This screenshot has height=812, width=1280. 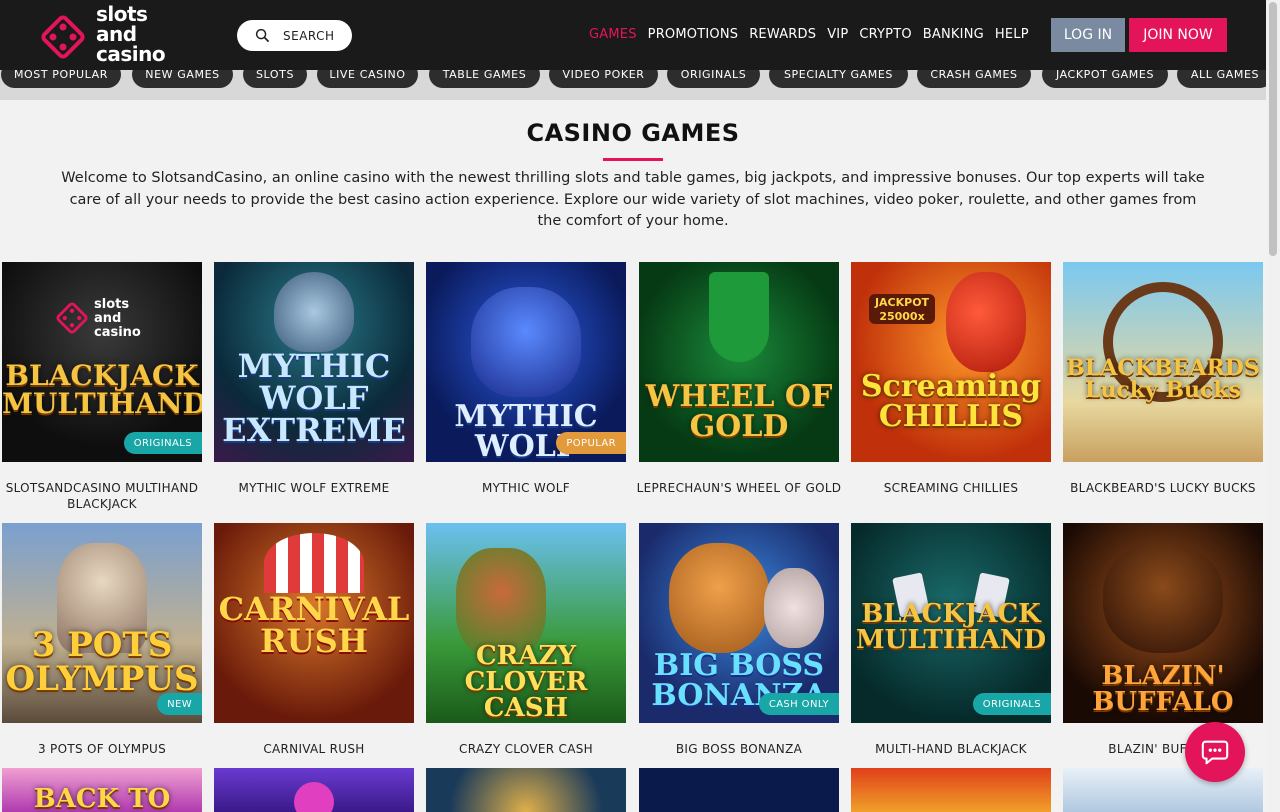 What do you see at coordinates (1088, 35) in the screenshot?
I see `login-button: LOG IN` at bounding box center [1088, 35].